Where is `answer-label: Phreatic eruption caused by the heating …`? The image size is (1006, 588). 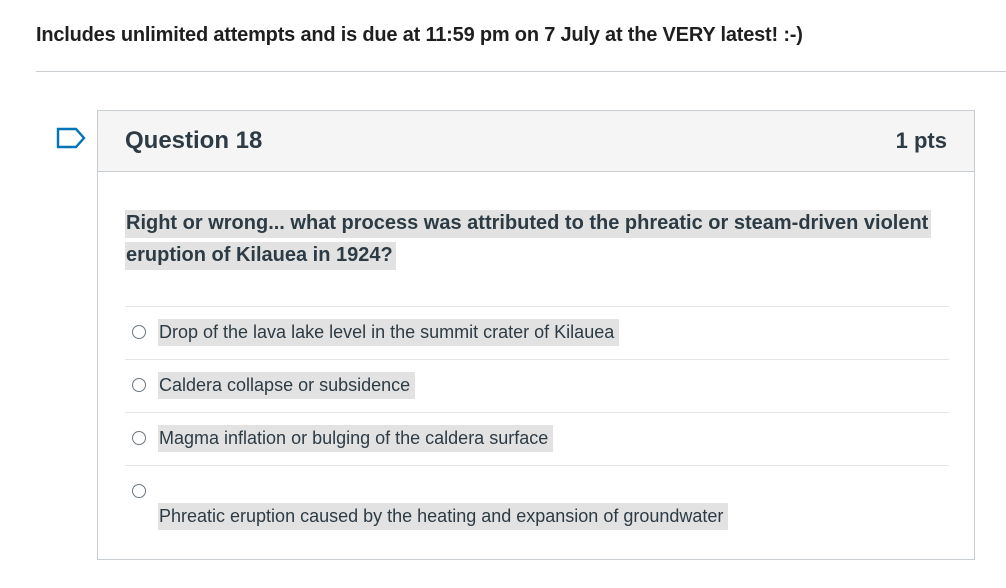
answer-label: Phreatic eruption caused by the heating … is located at coordinates (443, 516).